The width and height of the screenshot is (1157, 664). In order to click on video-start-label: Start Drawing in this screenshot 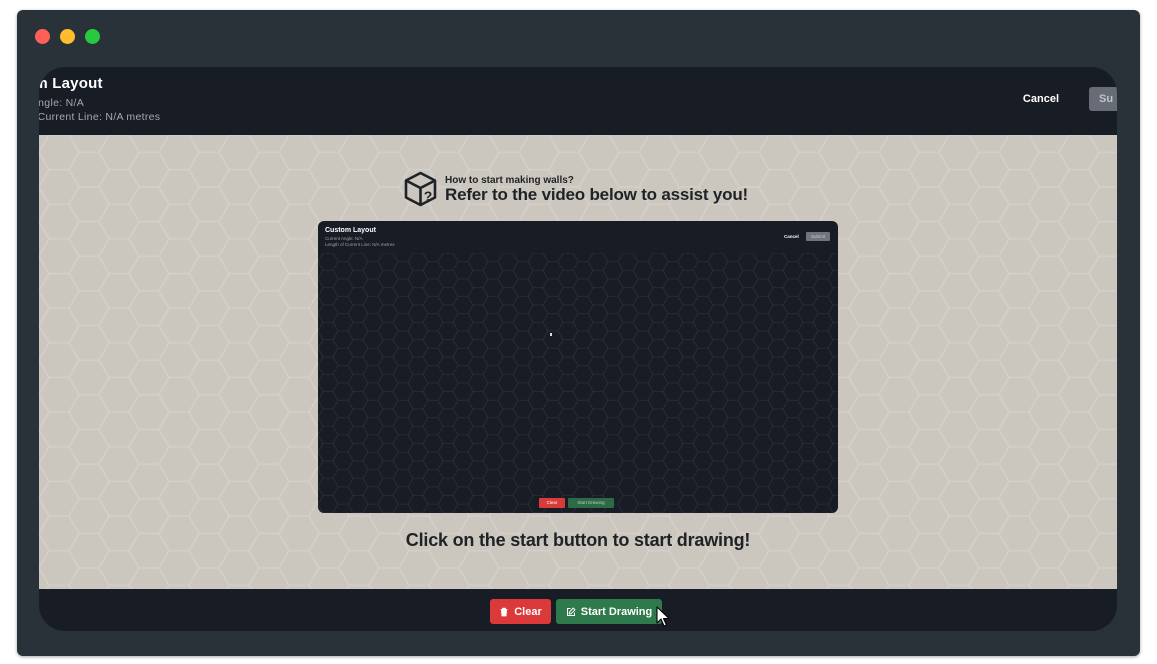, I will do `click(591, 503)`.